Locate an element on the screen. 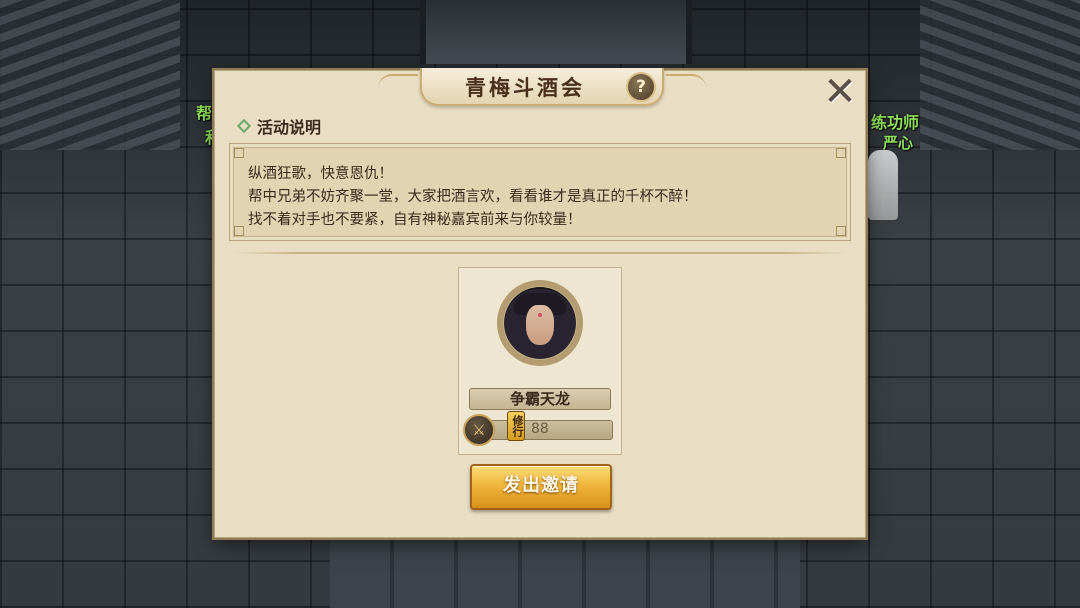 The height and width of the screenshot is (608, 1080). divider is located at coordinates (540, 253).